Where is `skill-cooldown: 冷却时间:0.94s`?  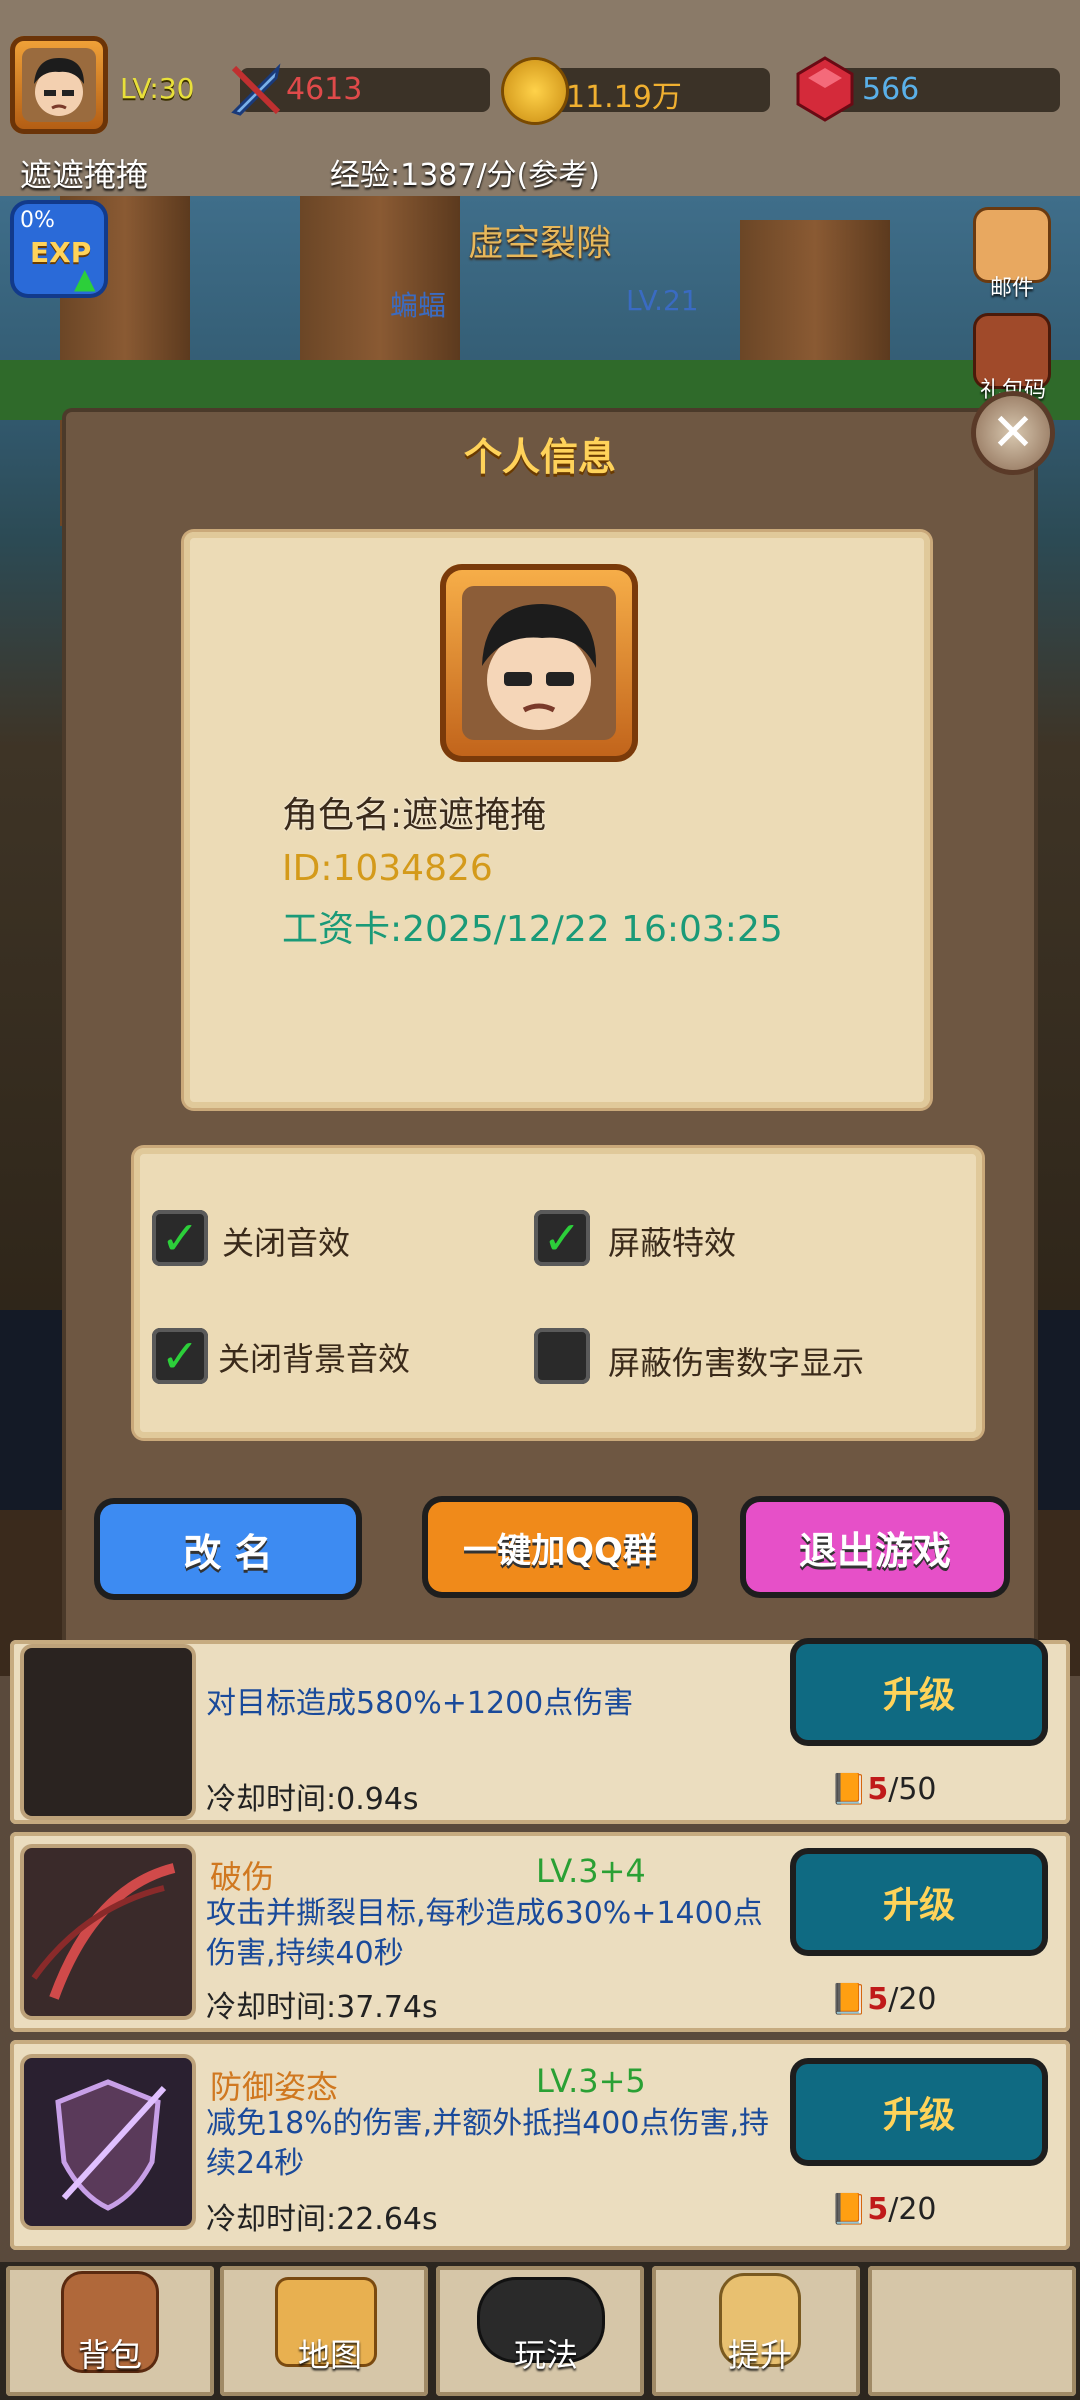
skill-cooldown: 冷却时间:0.94s is located at coordinates (312, 1799).